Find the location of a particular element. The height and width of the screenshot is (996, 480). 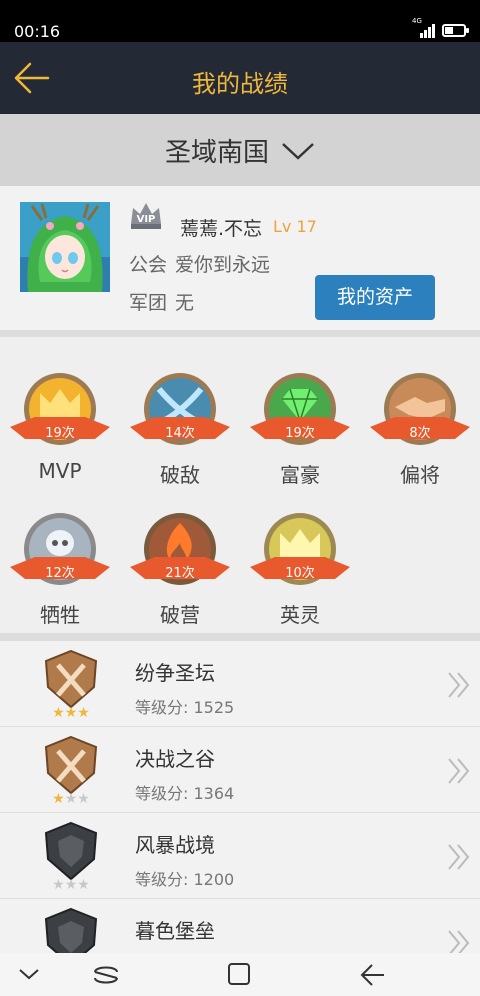

guild-row: 公会 爱你到永远 is located at coordinates (199, 263).